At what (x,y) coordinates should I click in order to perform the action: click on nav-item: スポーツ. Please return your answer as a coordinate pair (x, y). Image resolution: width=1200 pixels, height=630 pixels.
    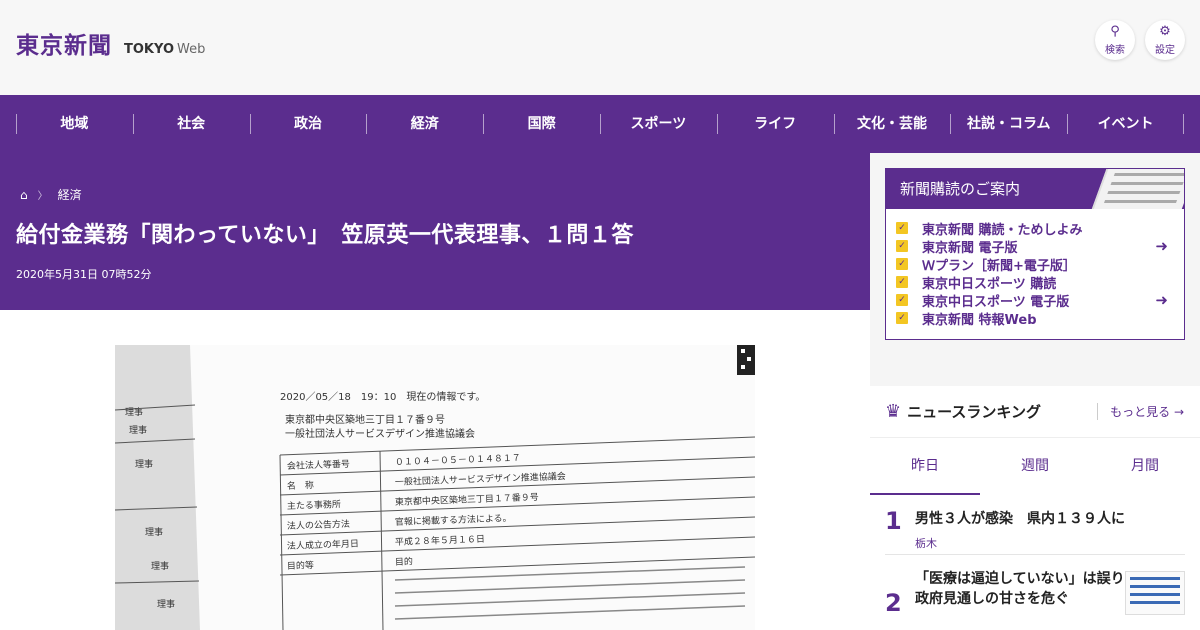
    Looking at the image, I should click on (658, 124).